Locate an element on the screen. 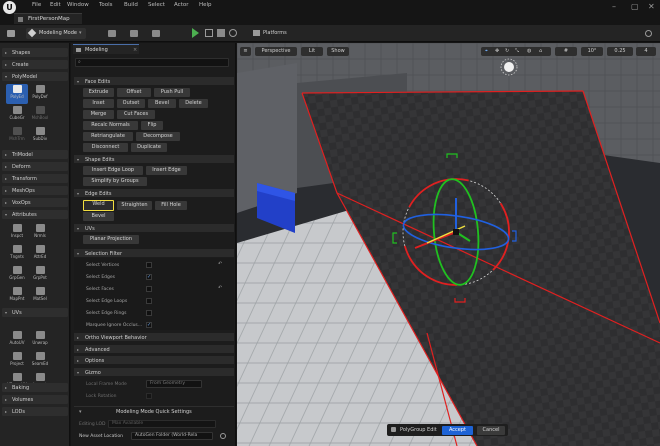 This screenshot has height=446, width=660. minimize-icon: – is located at coordinates (614, 6).